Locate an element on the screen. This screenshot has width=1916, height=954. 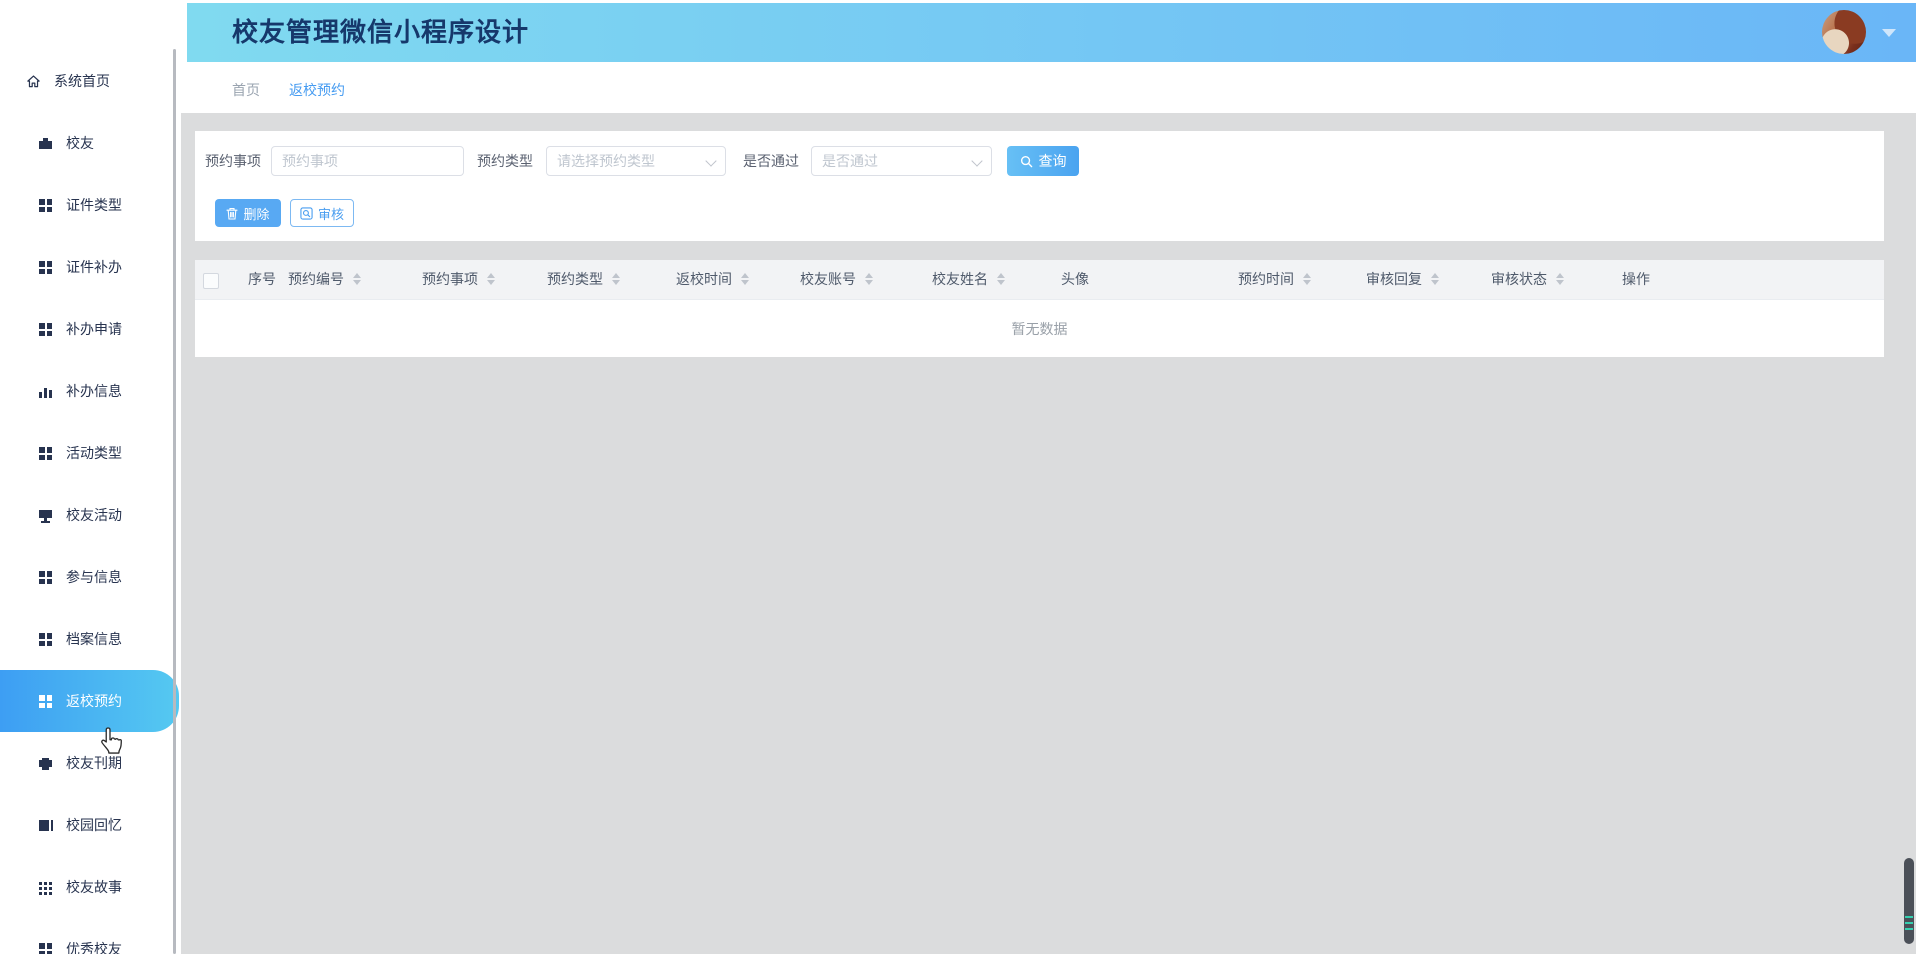
sidebar-item-campus-memory: 校园回忆 is located at coordinates (90, 825).